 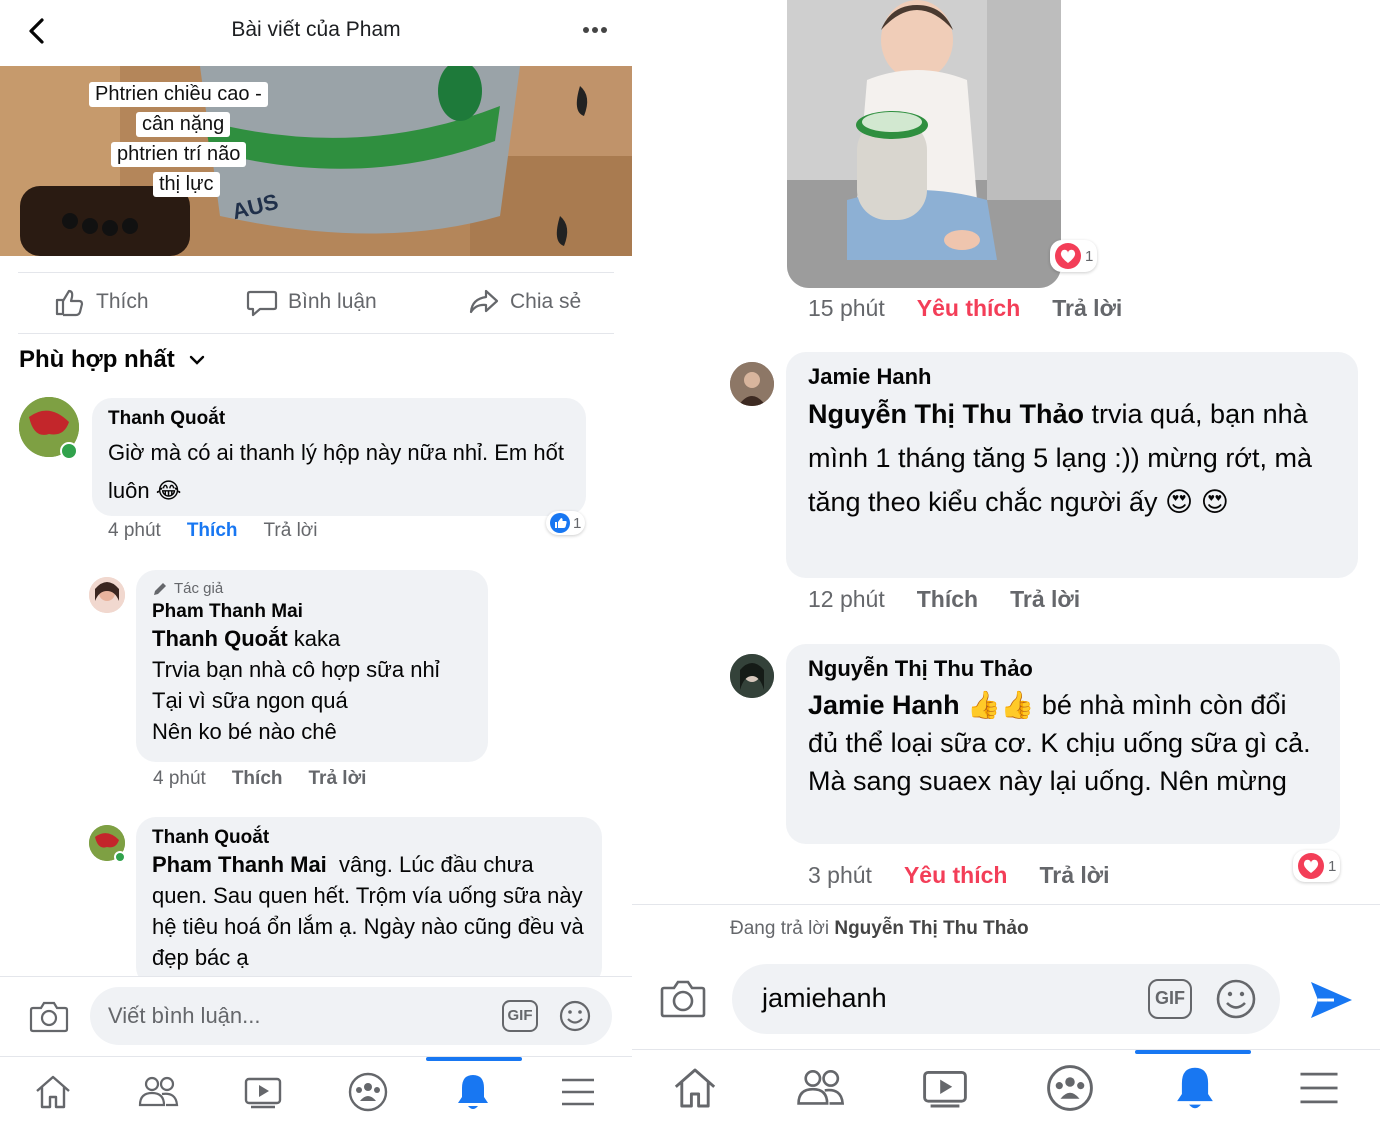 I want to click on comment-author: Nguyễn Thị Thu Thảo, so click(x=1063, y=669).